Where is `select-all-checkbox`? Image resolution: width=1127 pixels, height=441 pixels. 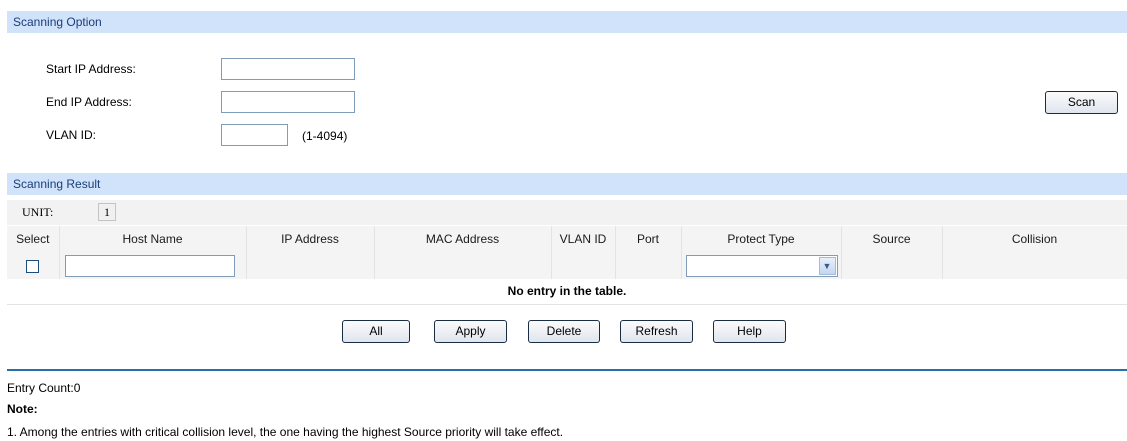 select-all-checkbox is located at coordinates (33, 266).